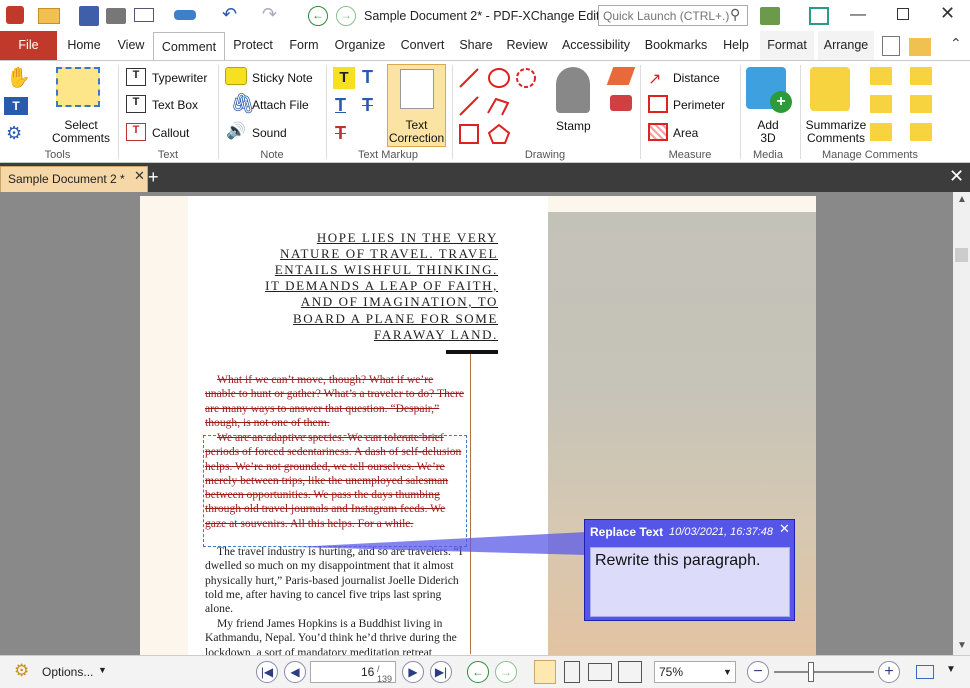 The height and width of the screenshot is (688, 970). What do you see at coordinates (921, 132) in the screenshot?
I see `comment-list-icon` at bounding box center [921, 132].